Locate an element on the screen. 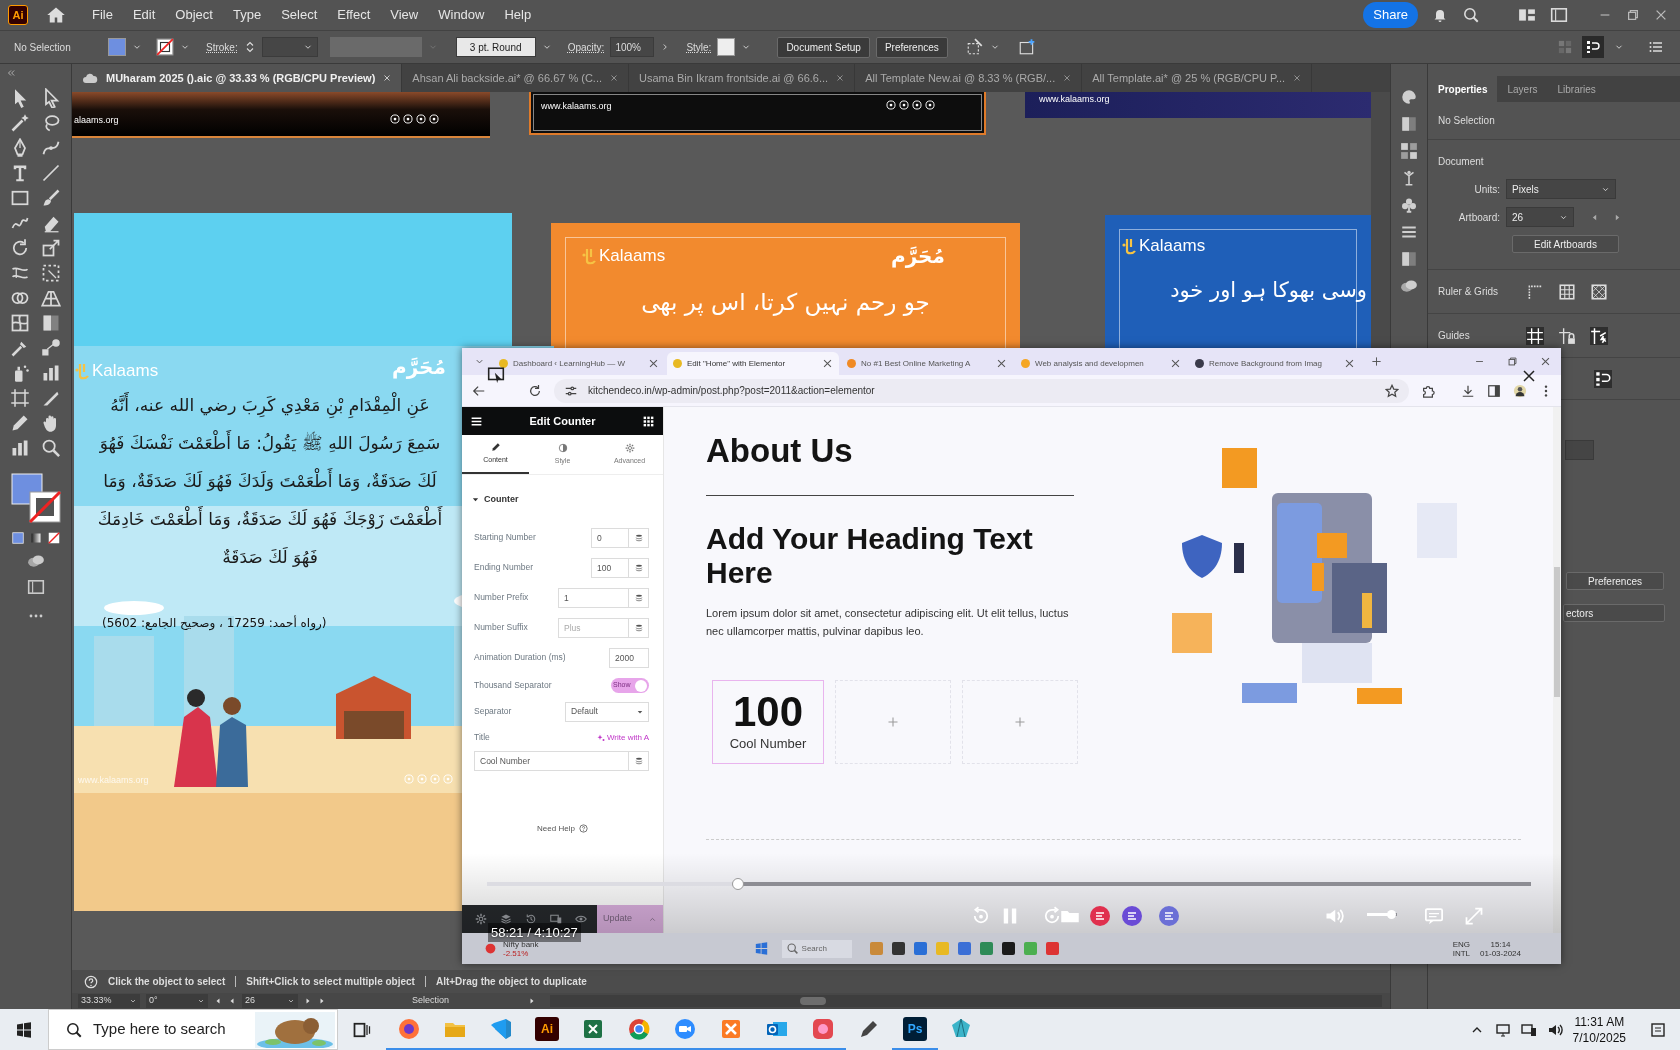  write-with-ai-link: Write with A is located at coordinates (622, 737).